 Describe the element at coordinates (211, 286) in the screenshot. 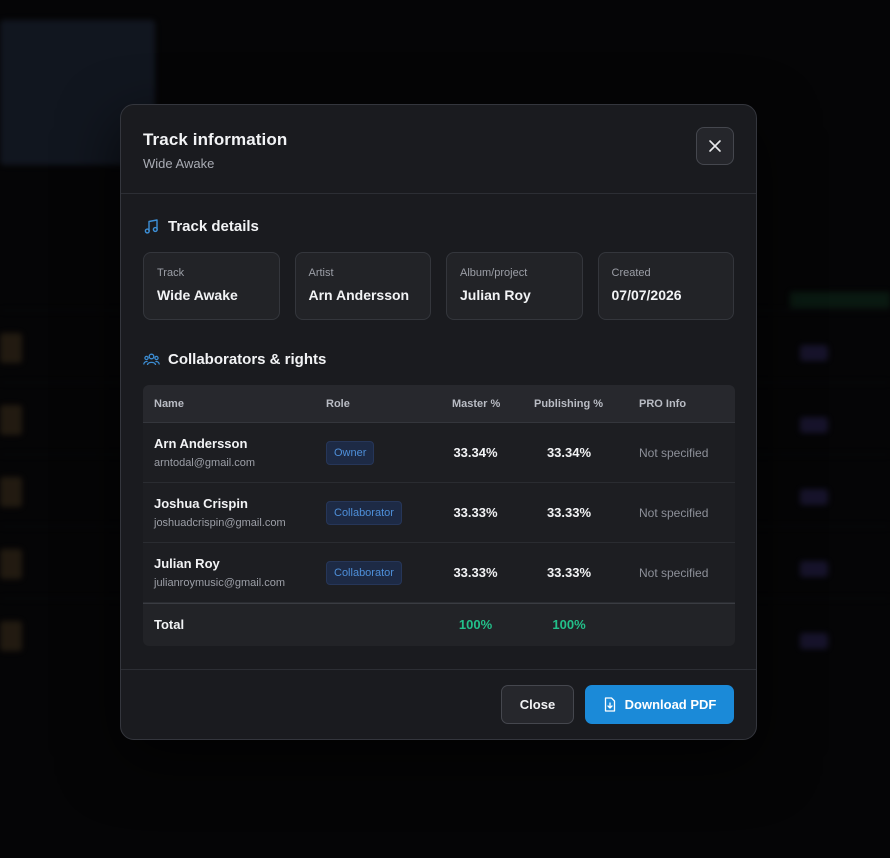

I see `track-card: Track Wide Awake` at that location.